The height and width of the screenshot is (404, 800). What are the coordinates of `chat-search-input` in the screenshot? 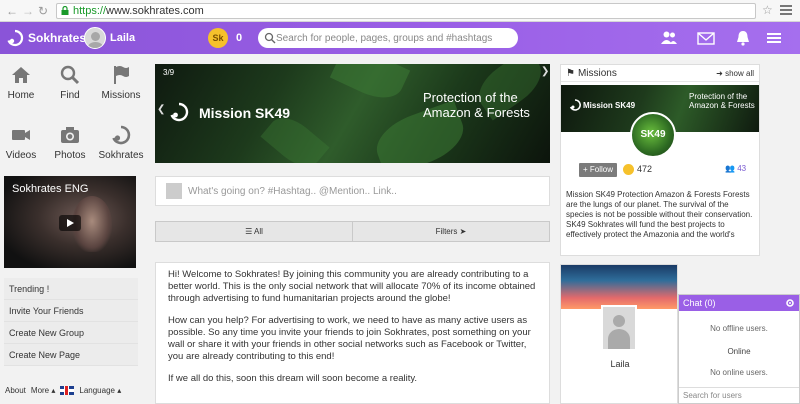 It's located at (739, 395).